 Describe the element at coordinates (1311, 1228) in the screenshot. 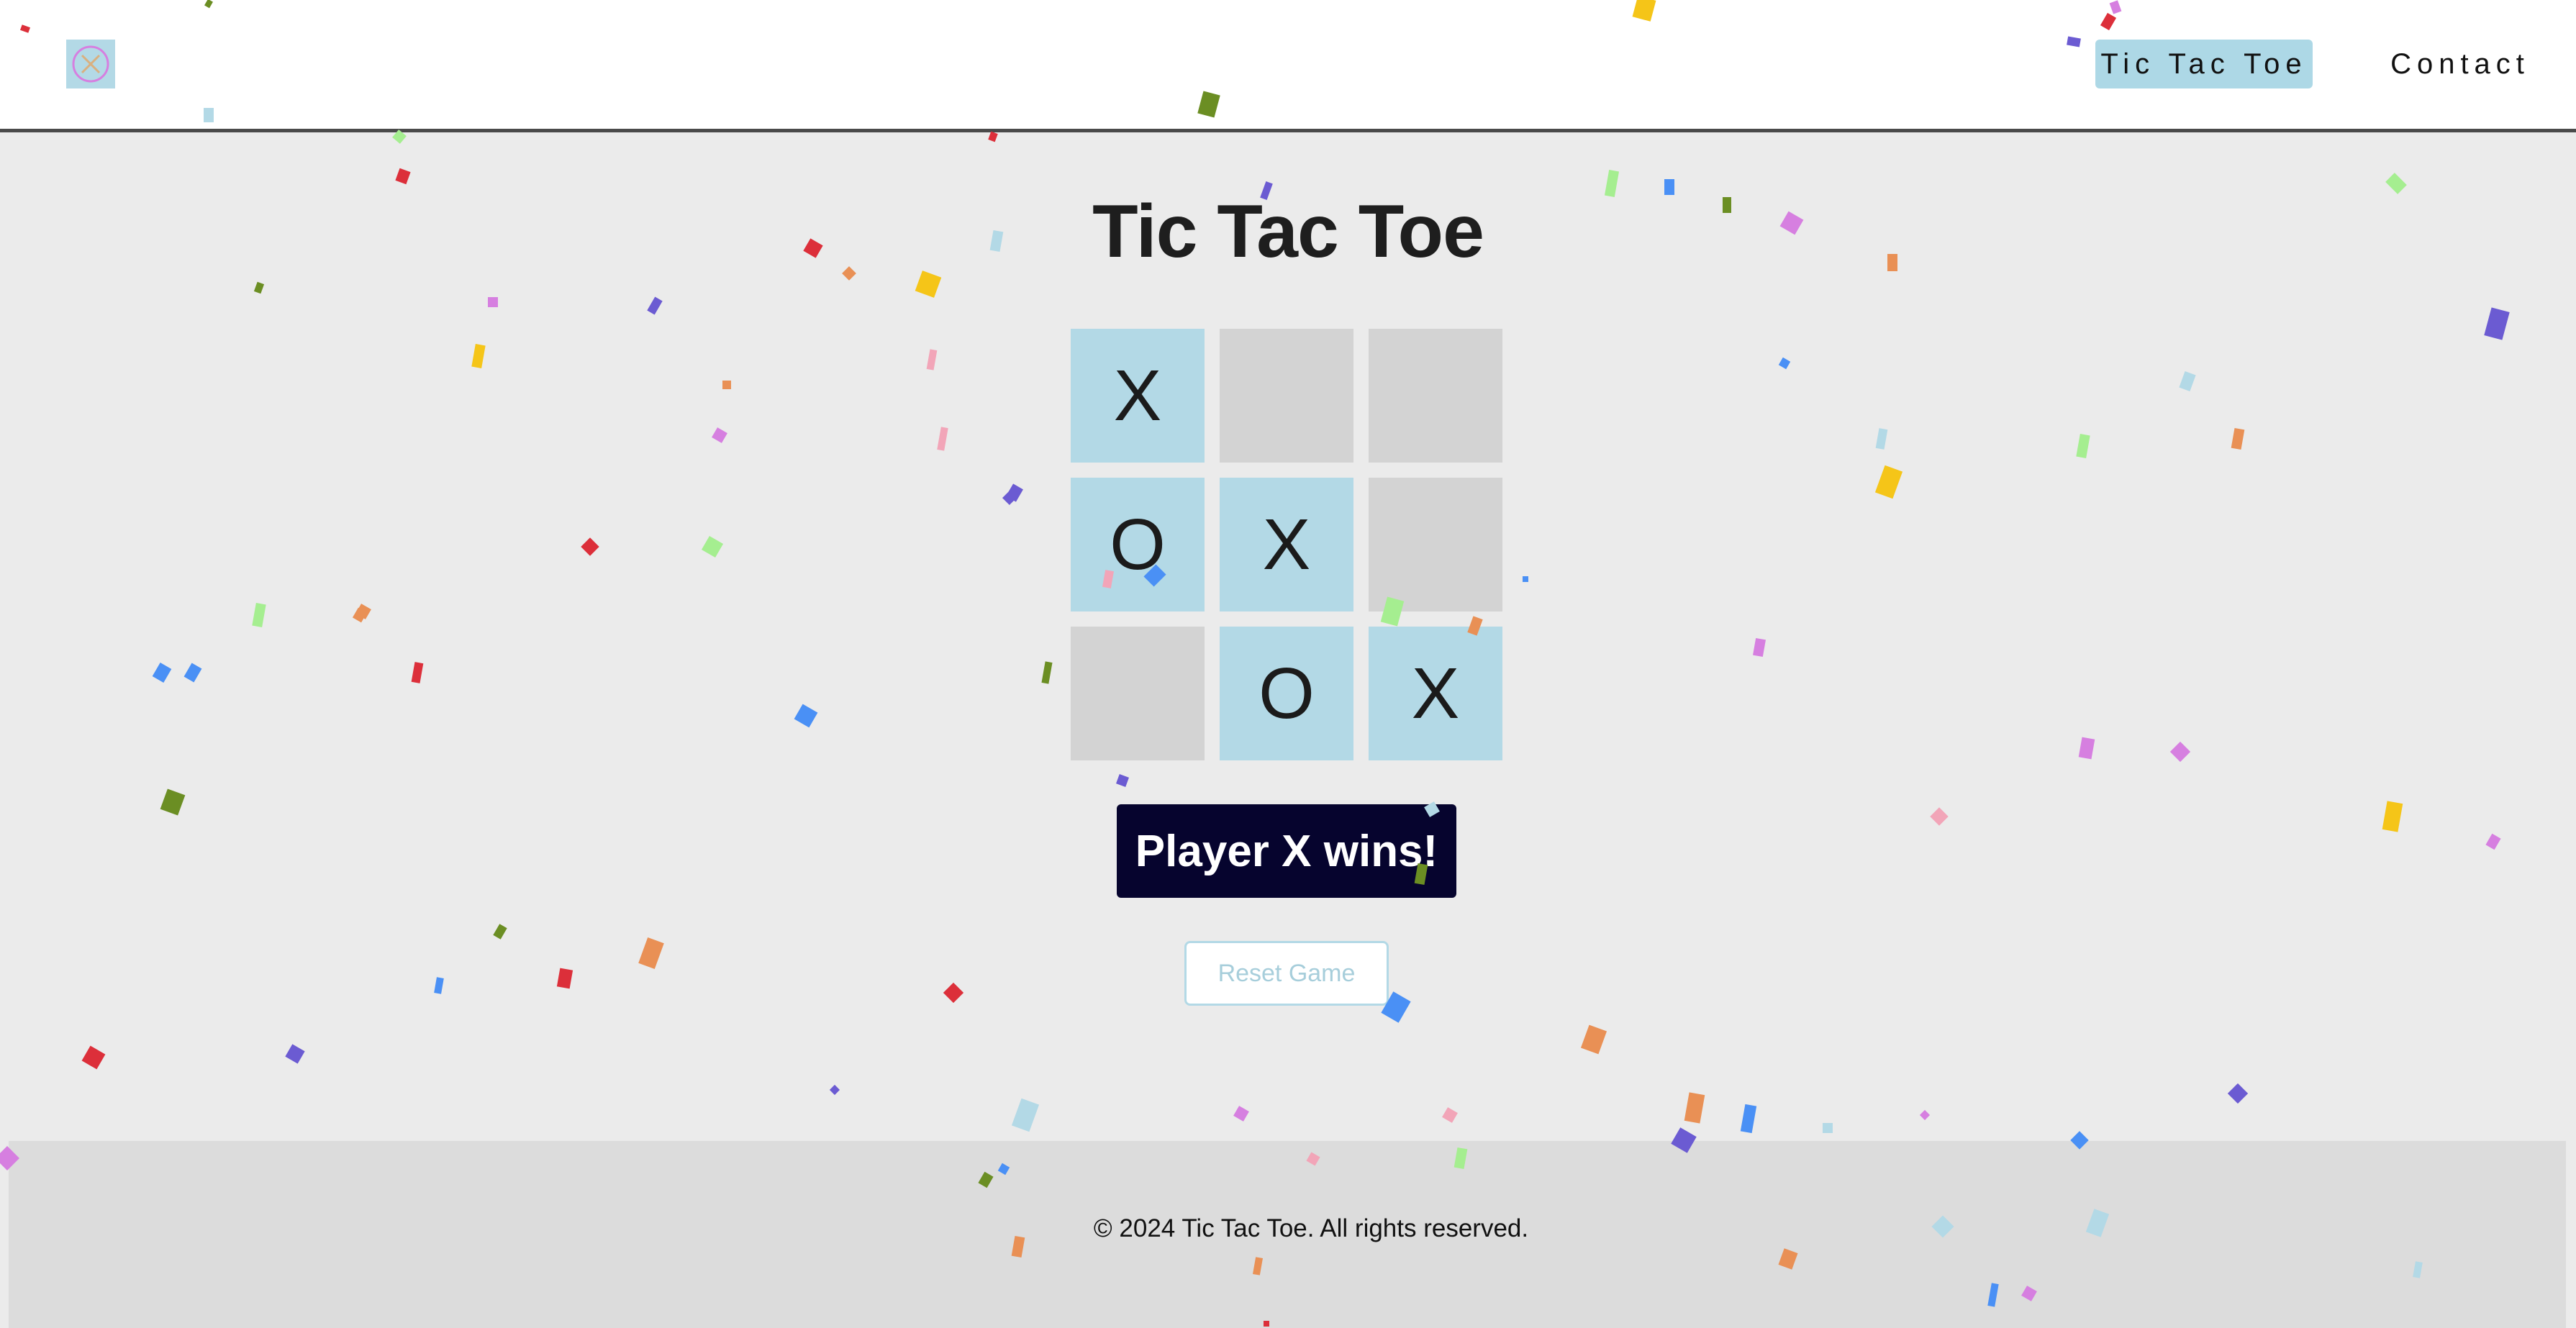

I see `footer-copyright: © 2024 Tic Tac Toe. All rights reserved.` at that location.